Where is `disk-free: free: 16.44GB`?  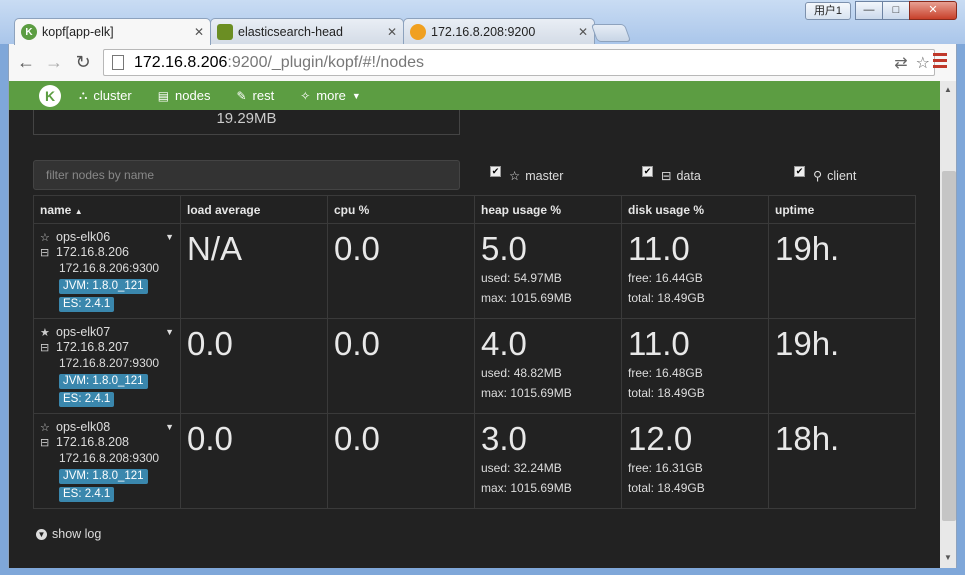
disk-free: free: 16.44GB is located at coordinates (665, 278).